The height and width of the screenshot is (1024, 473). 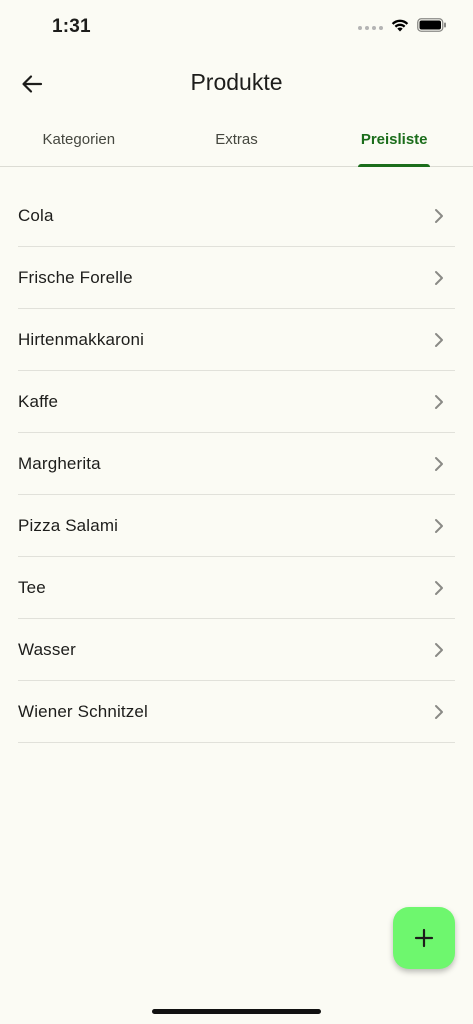 I want to click on tab-label: Extras, so click(x=236, y=139).